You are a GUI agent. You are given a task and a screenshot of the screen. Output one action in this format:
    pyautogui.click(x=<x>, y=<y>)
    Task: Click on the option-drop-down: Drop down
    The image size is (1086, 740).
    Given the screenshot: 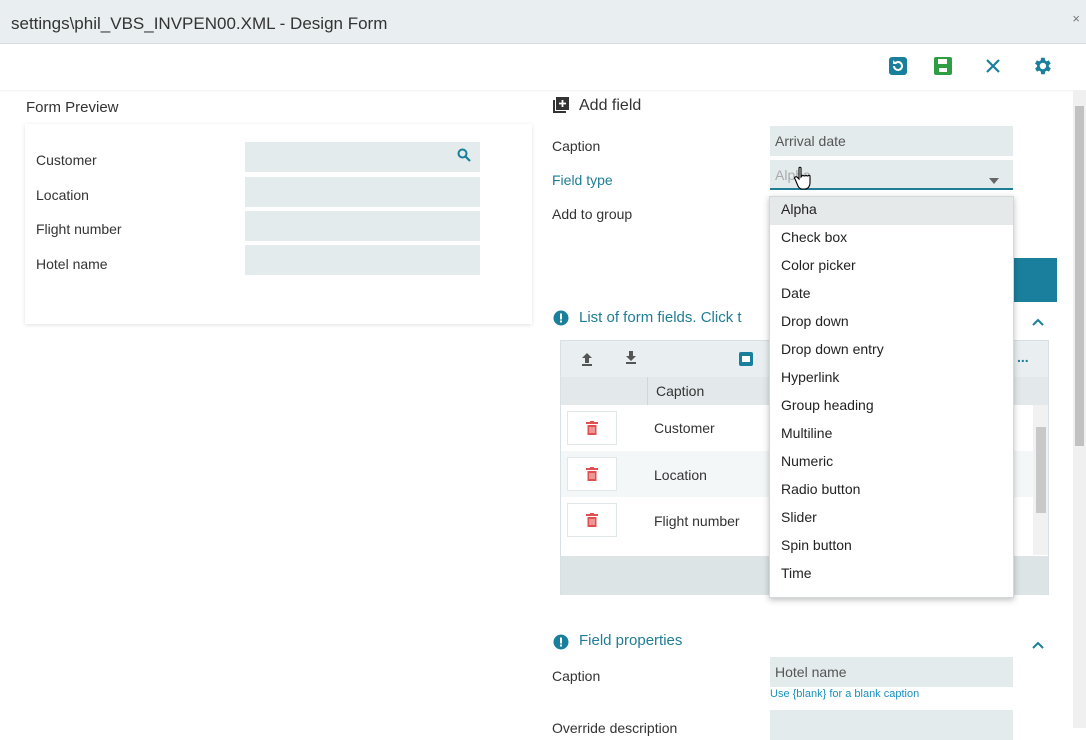 What is the action you would take?
    pyautogui.click(x=891, y=323)
    